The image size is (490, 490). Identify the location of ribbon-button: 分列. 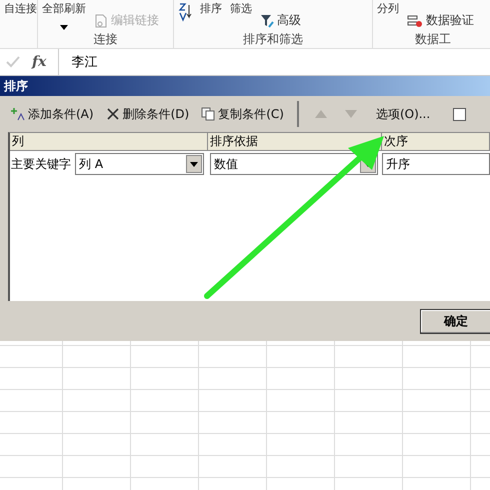
(388, 16).